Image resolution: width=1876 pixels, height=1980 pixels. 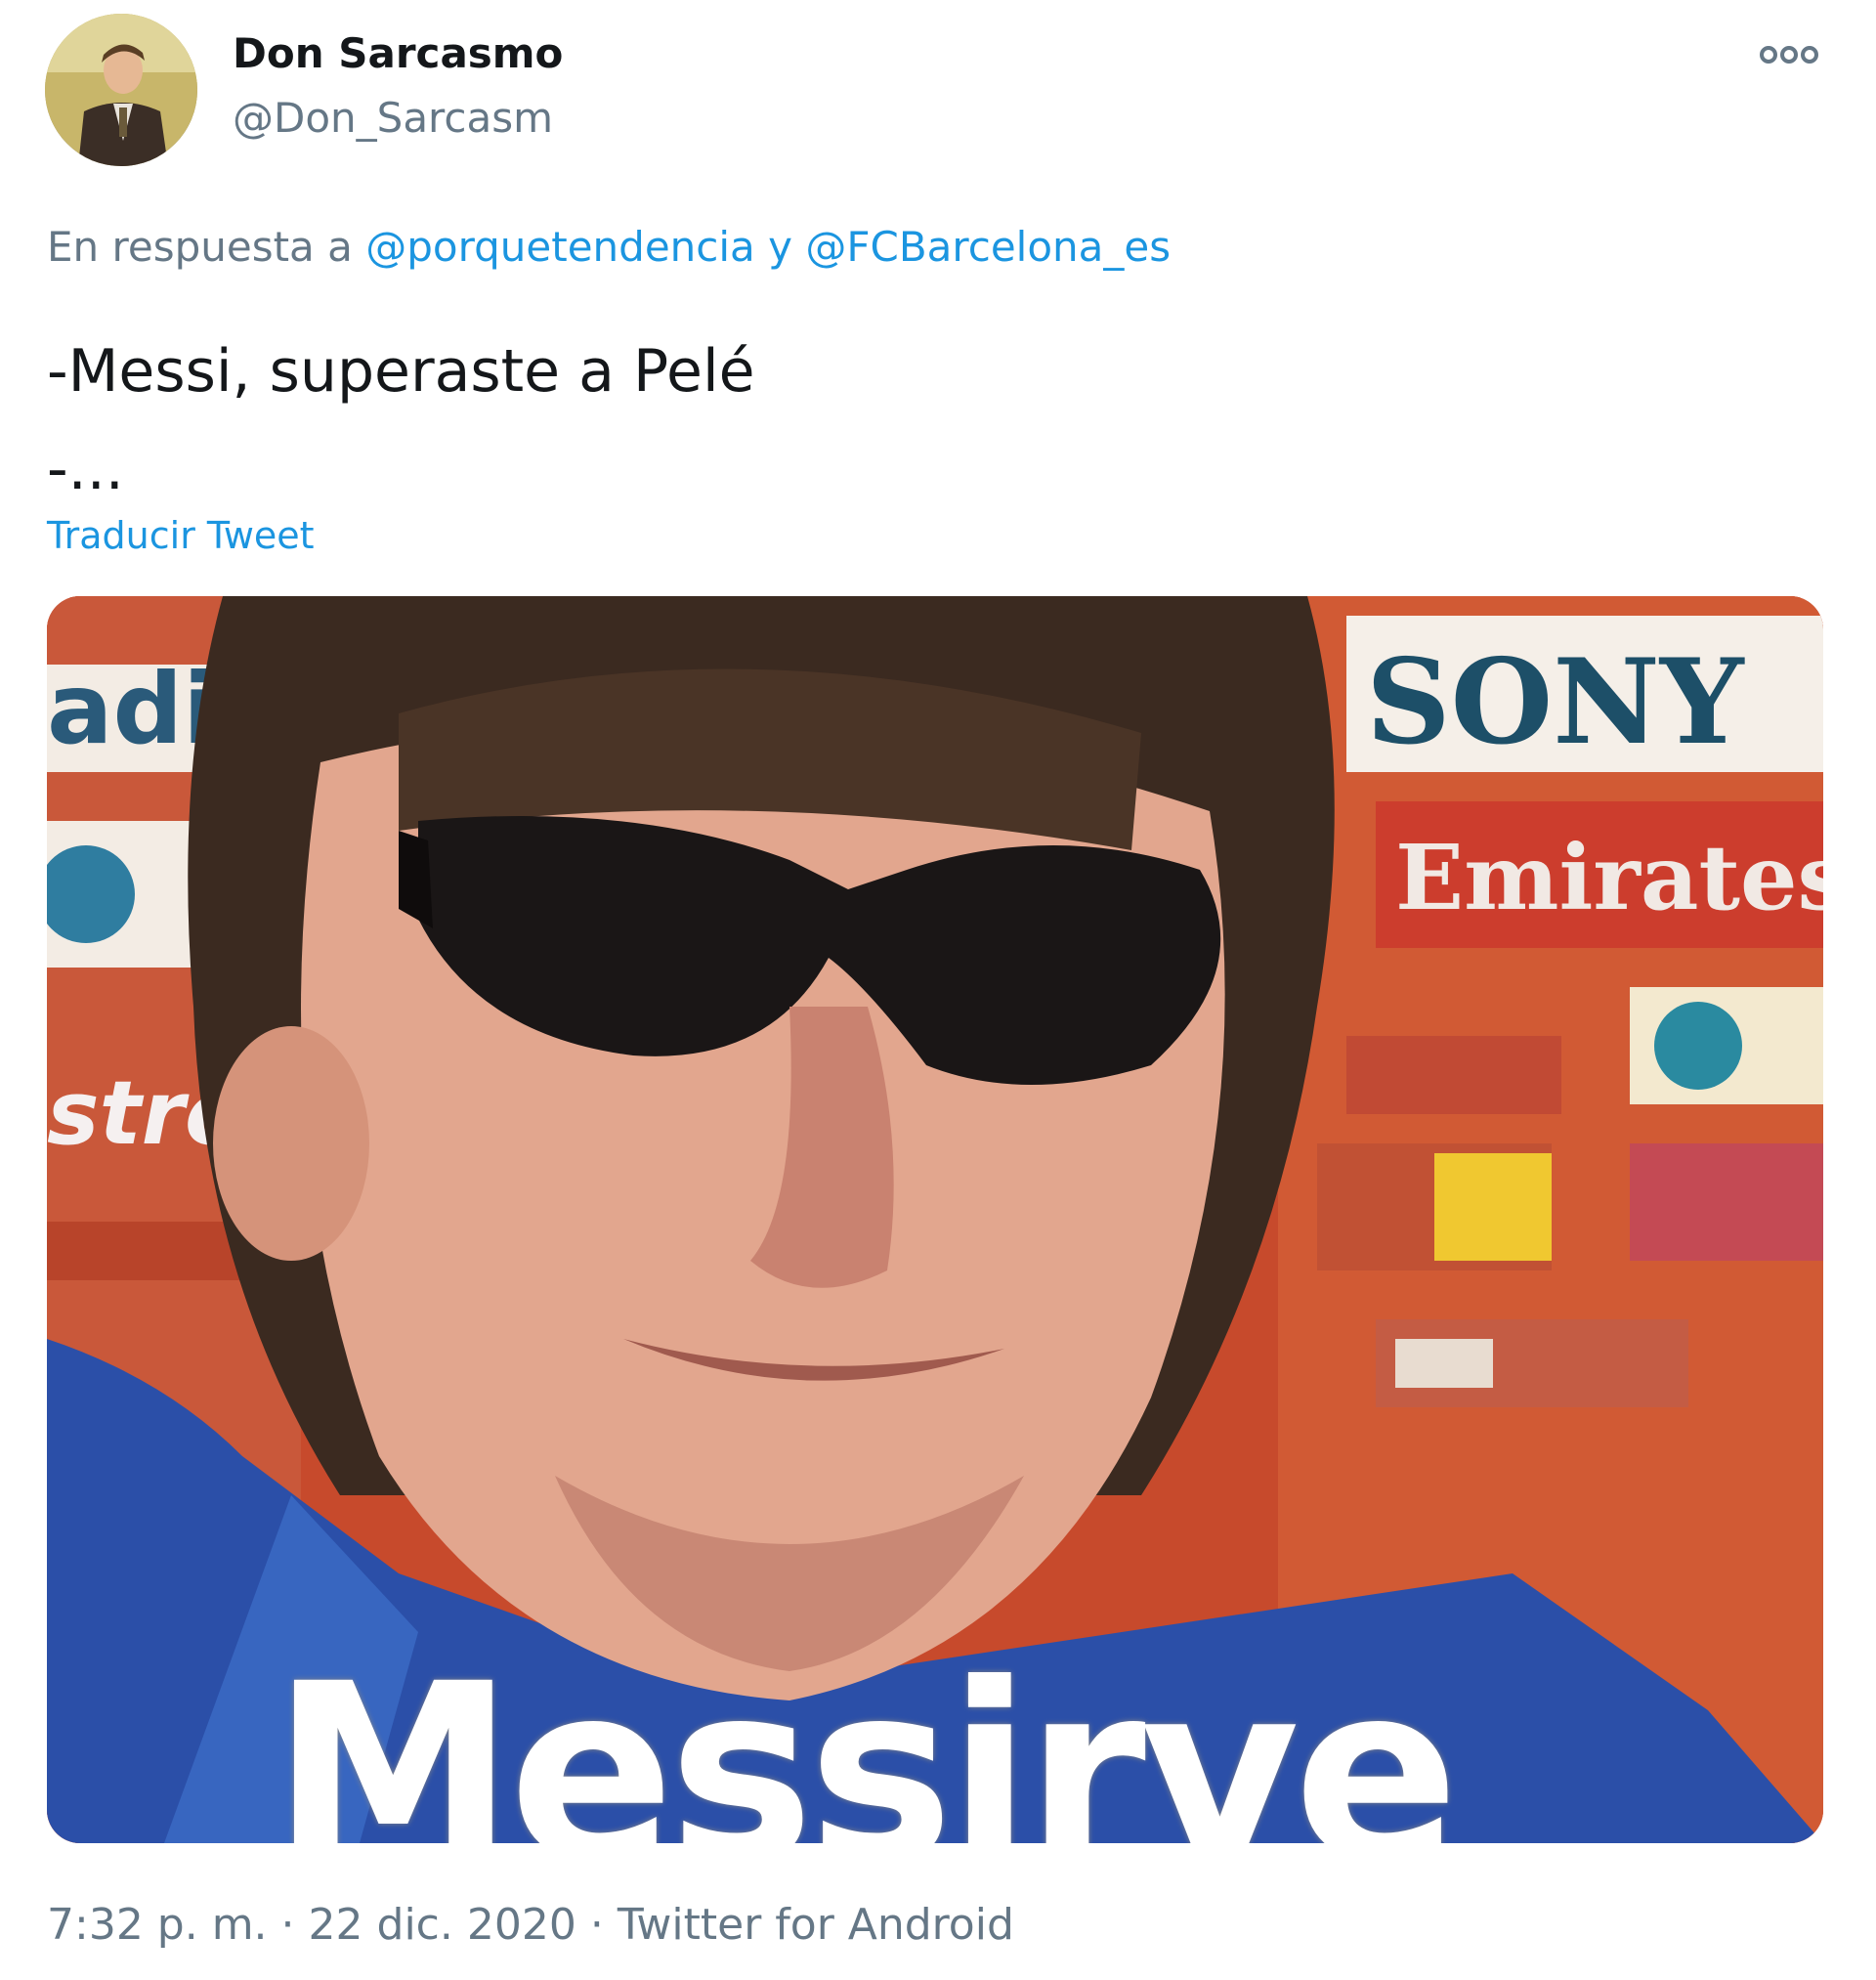 What do you see at coordinates (1609, 877) in the screenshot?
I see `sponsor-label: Emirates` at bounding box center [1609, 877].